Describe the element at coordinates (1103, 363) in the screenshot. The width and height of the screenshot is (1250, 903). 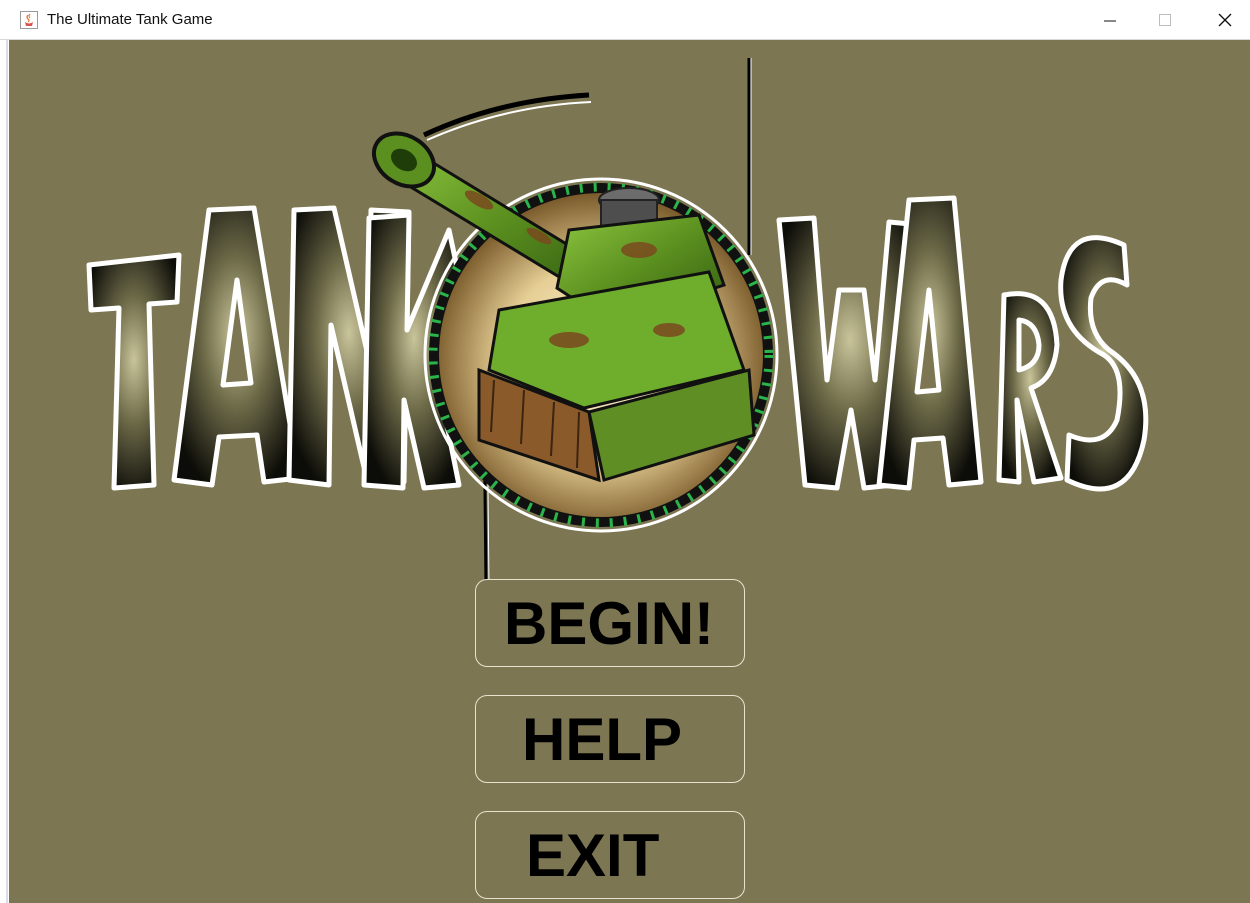
I see `logo-letter-s` at that location.